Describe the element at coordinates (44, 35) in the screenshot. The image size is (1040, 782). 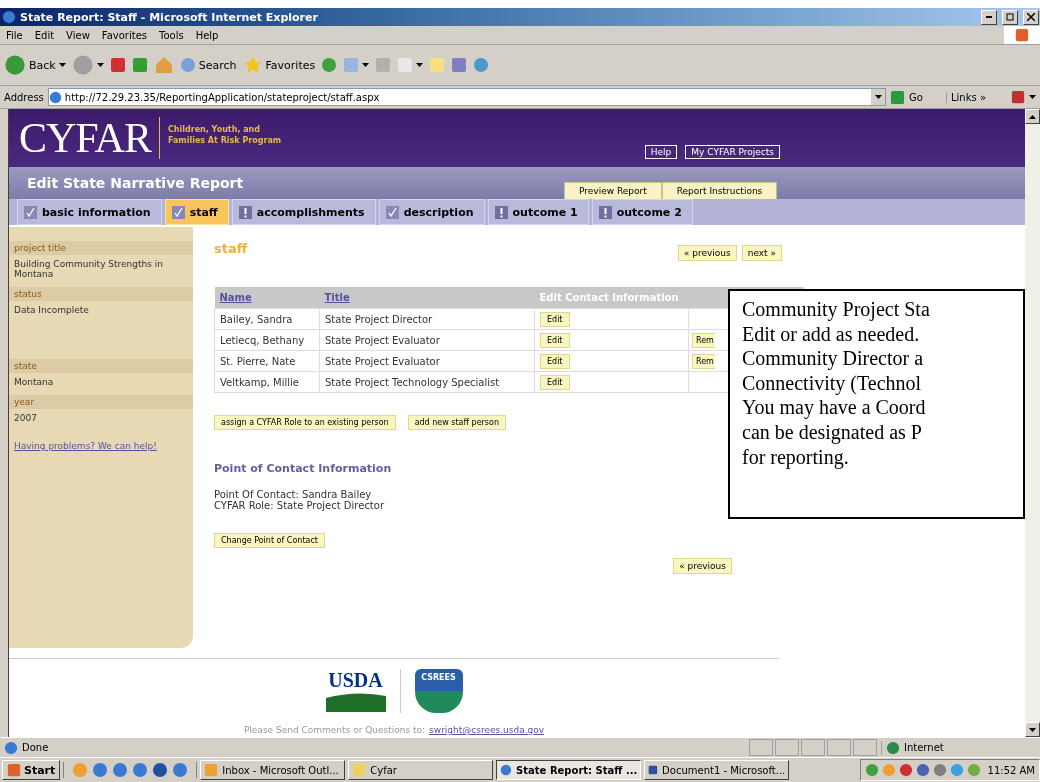
I see `menu-item: Edit` at that location.